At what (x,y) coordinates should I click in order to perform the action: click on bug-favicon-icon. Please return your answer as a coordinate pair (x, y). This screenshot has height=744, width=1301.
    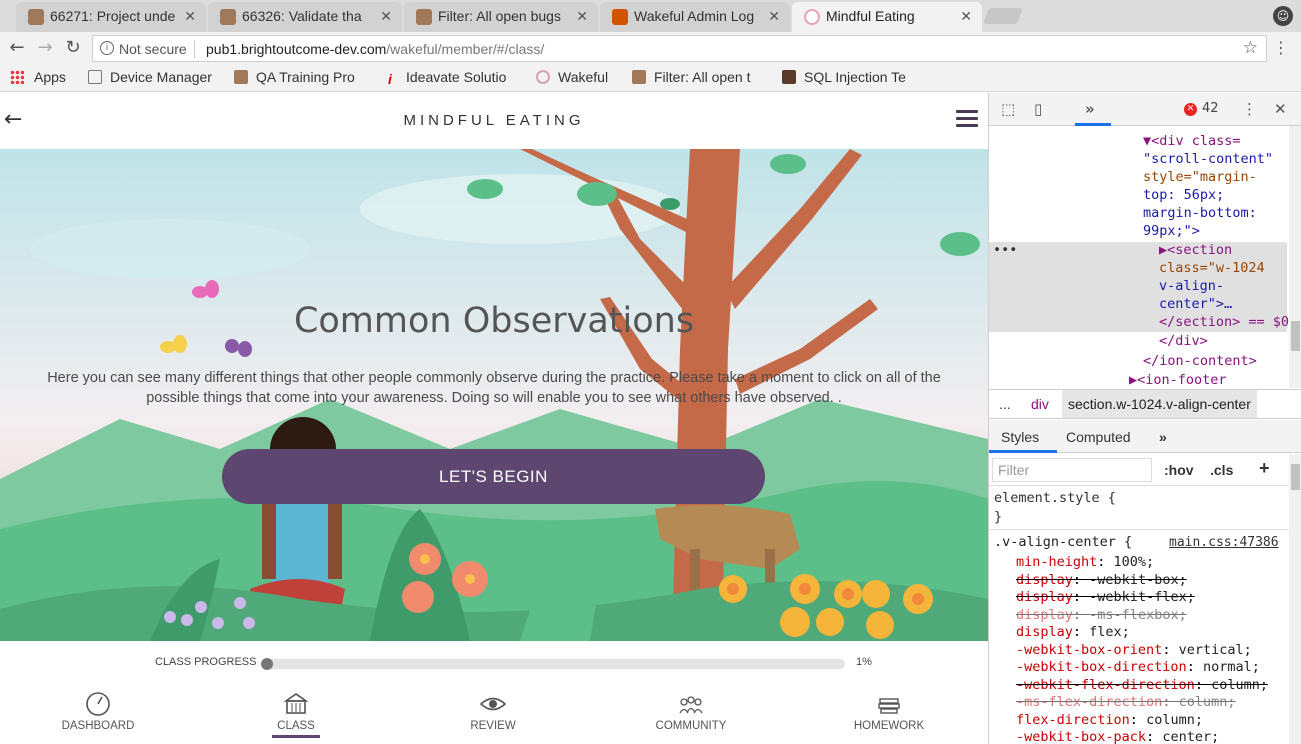
    Looking at the image, I should click on (424, 17).